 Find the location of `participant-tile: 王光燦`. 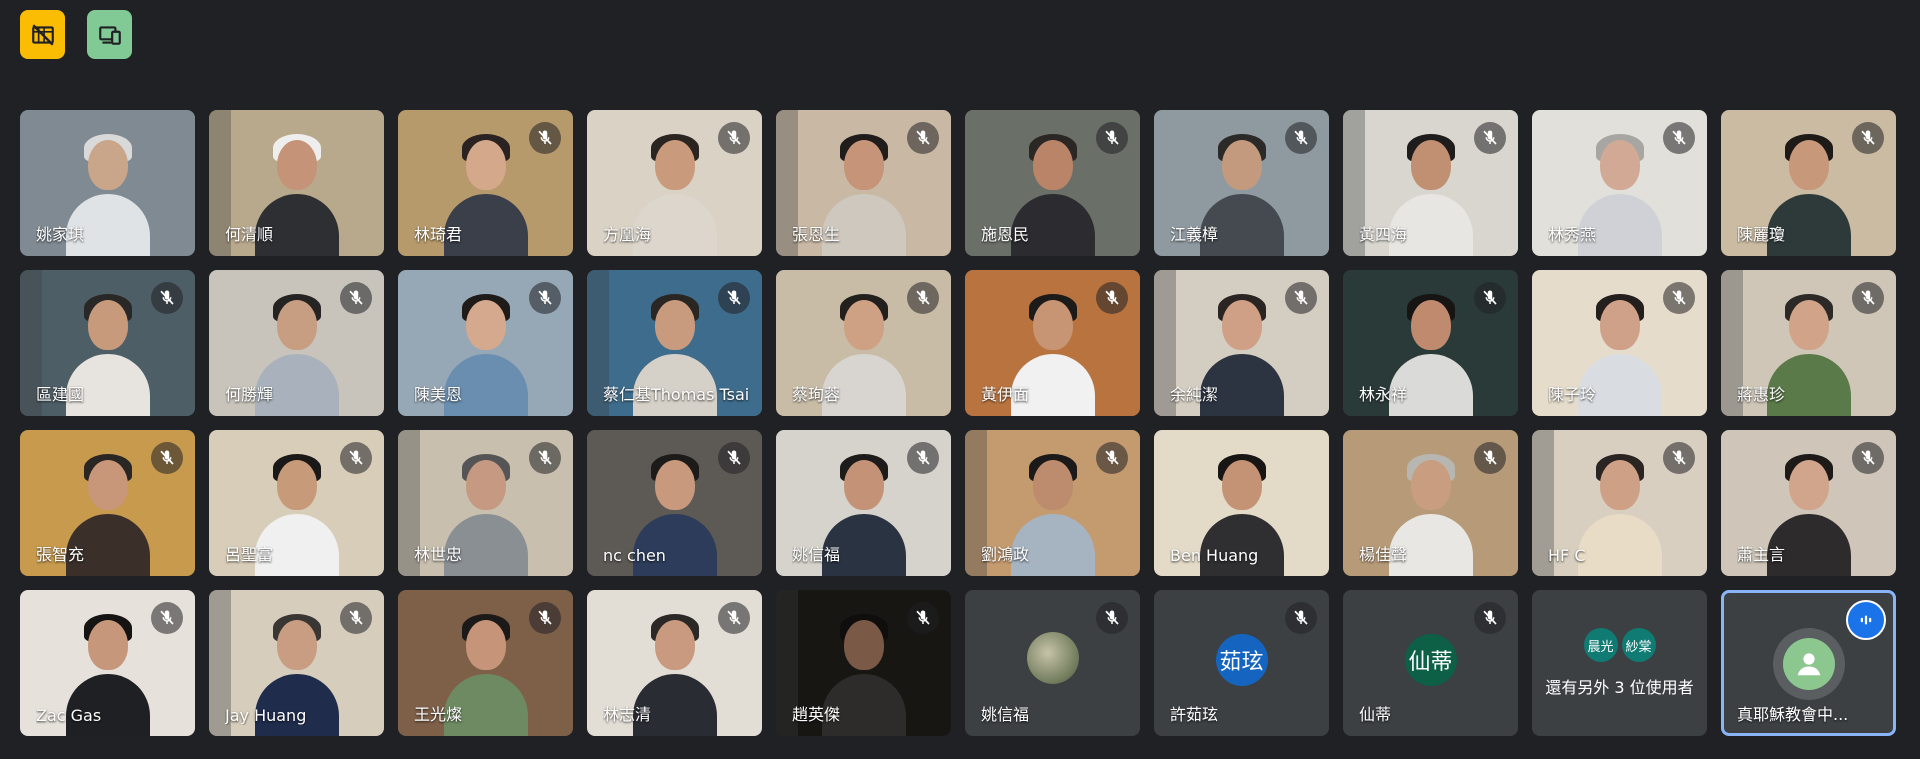

participant-tile: 王光燦 is located at coordinates (485, 663).